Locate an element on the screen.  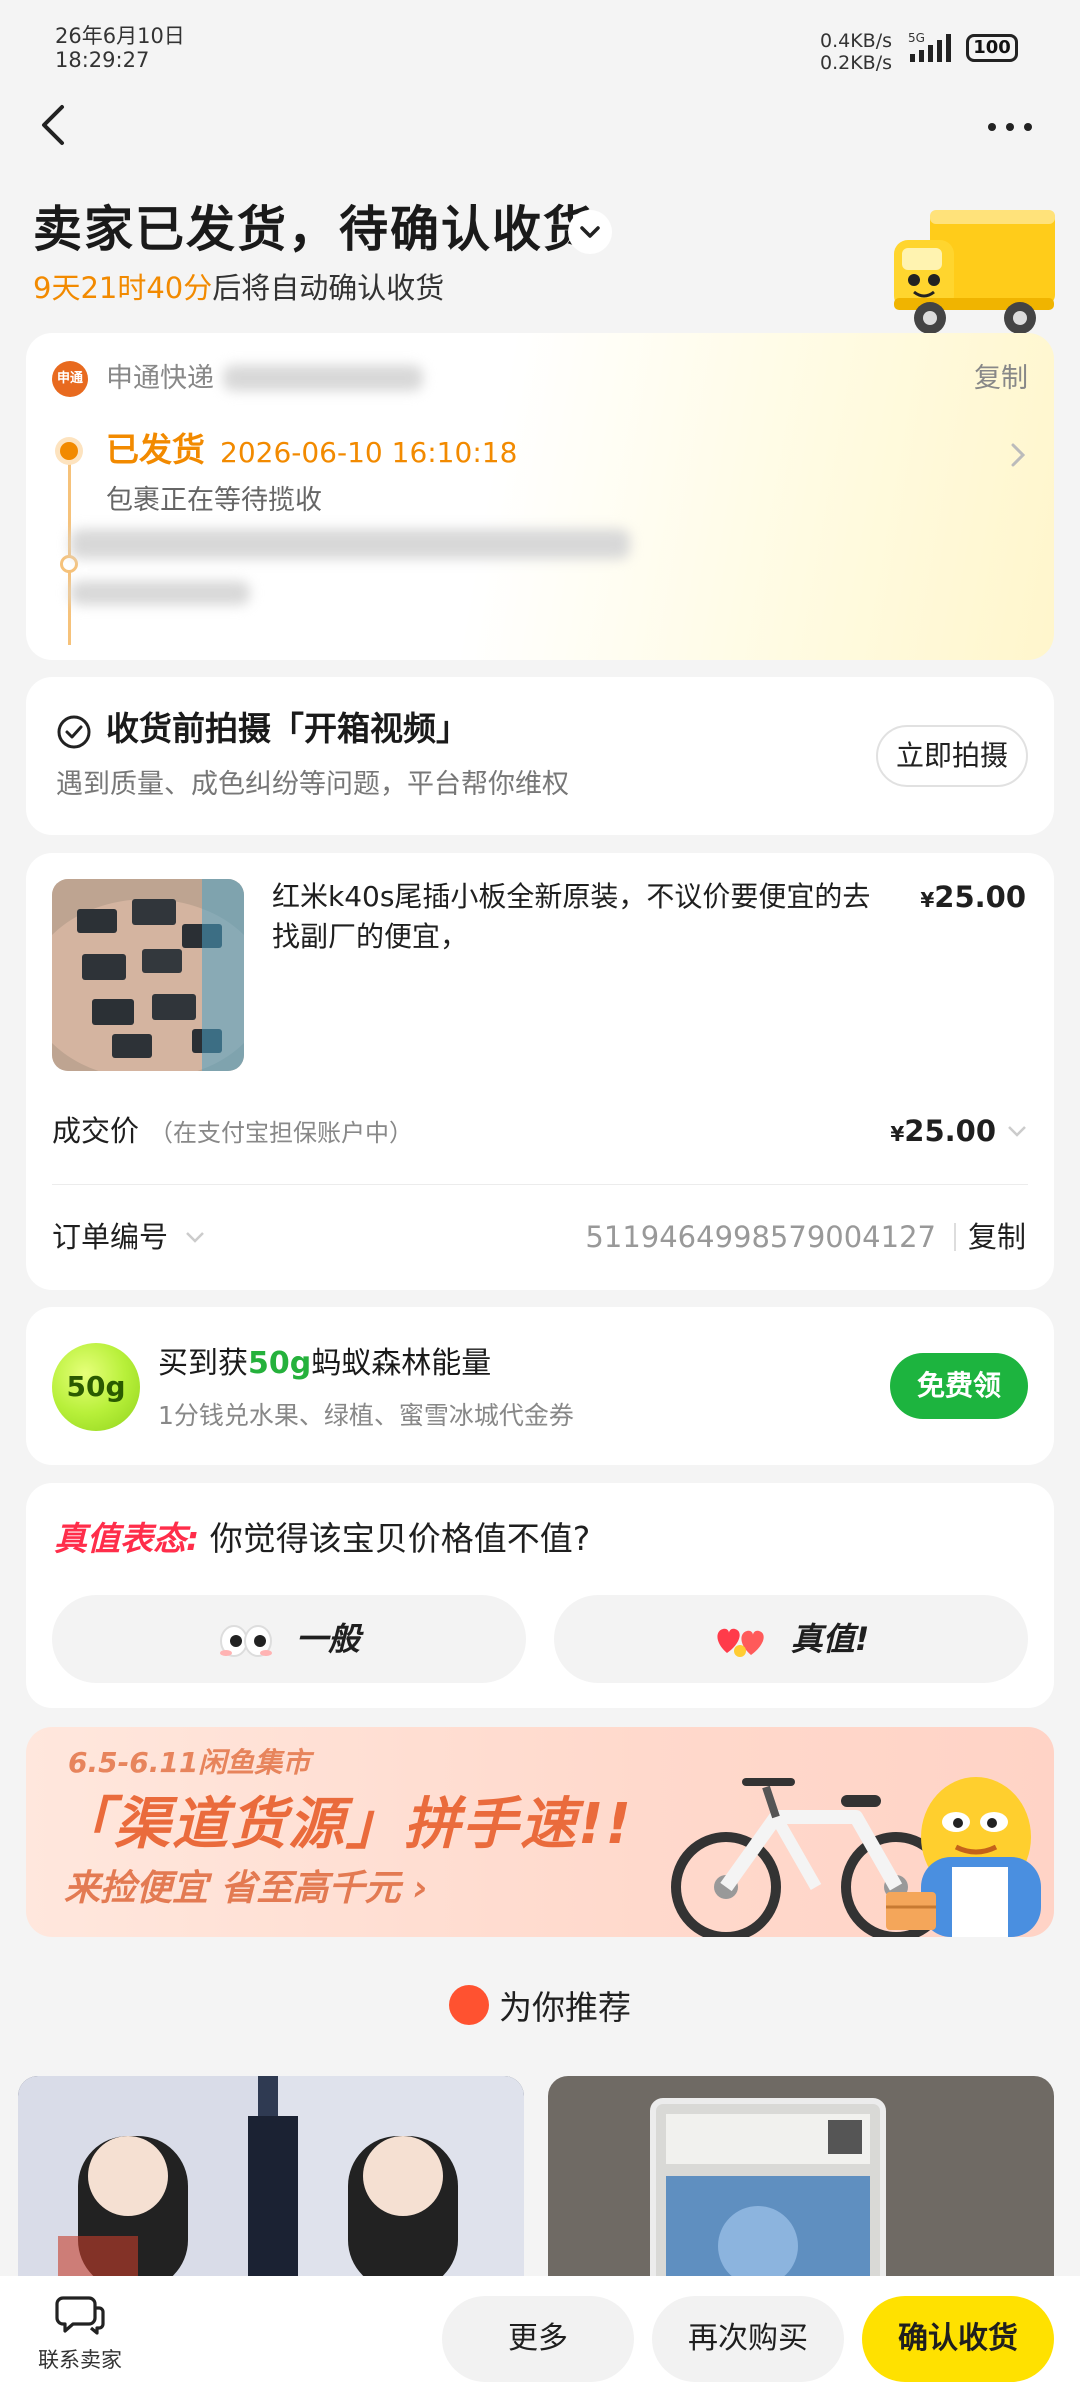
banner-headline: 「渠道货源」拼手速!! is located at coordinates (345, 1824).